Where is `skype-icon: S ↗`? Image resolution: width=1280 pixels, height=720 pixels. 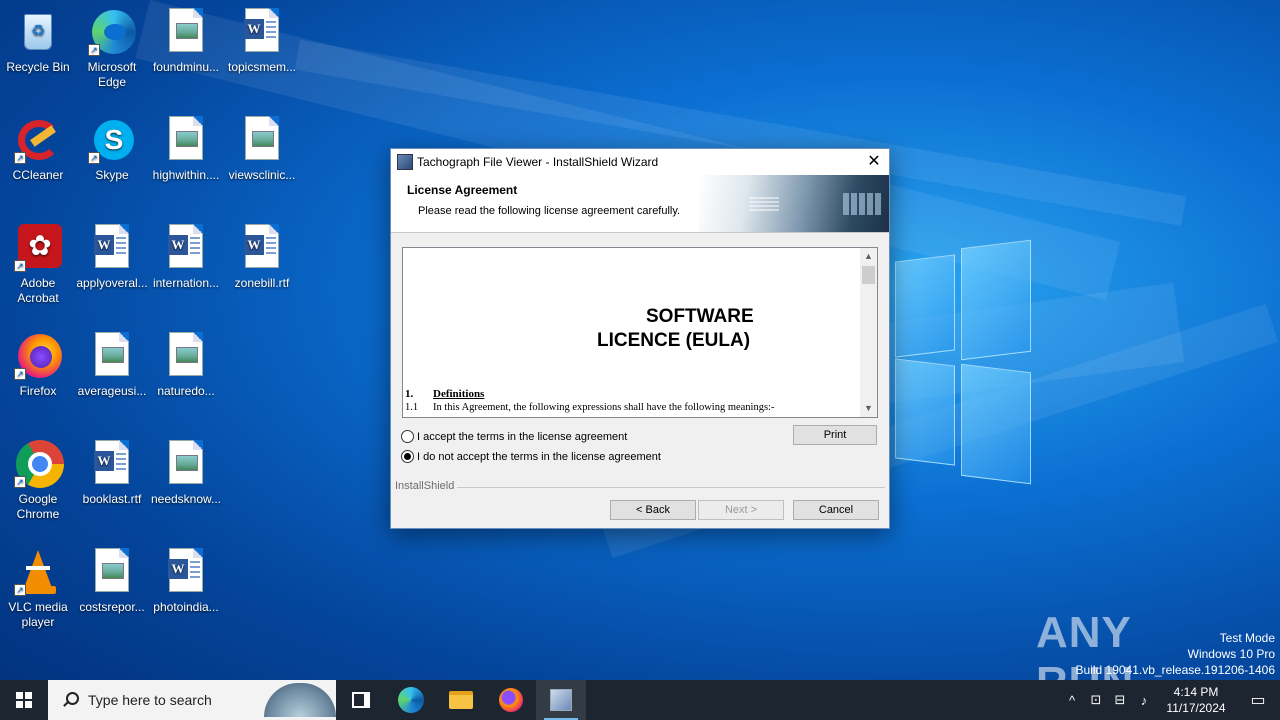
skype-icon: S ↗ is located at coordinates (112, 140).